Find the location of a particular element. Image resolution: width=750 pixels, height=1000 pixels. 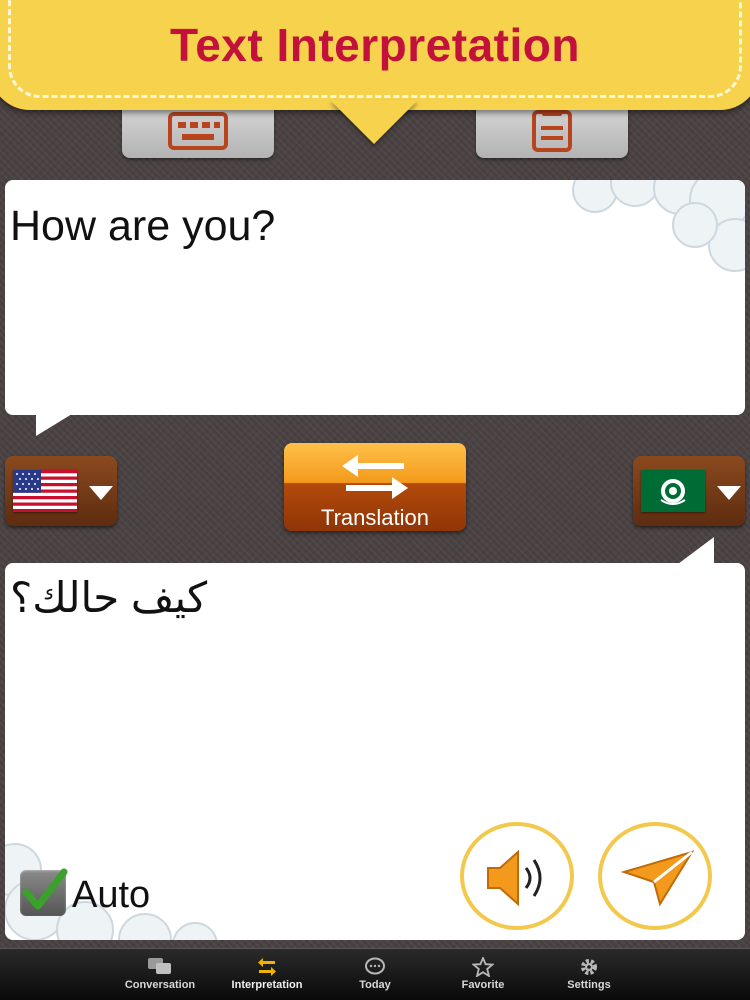

checkmark-icon is located at coordinates (45, 889).